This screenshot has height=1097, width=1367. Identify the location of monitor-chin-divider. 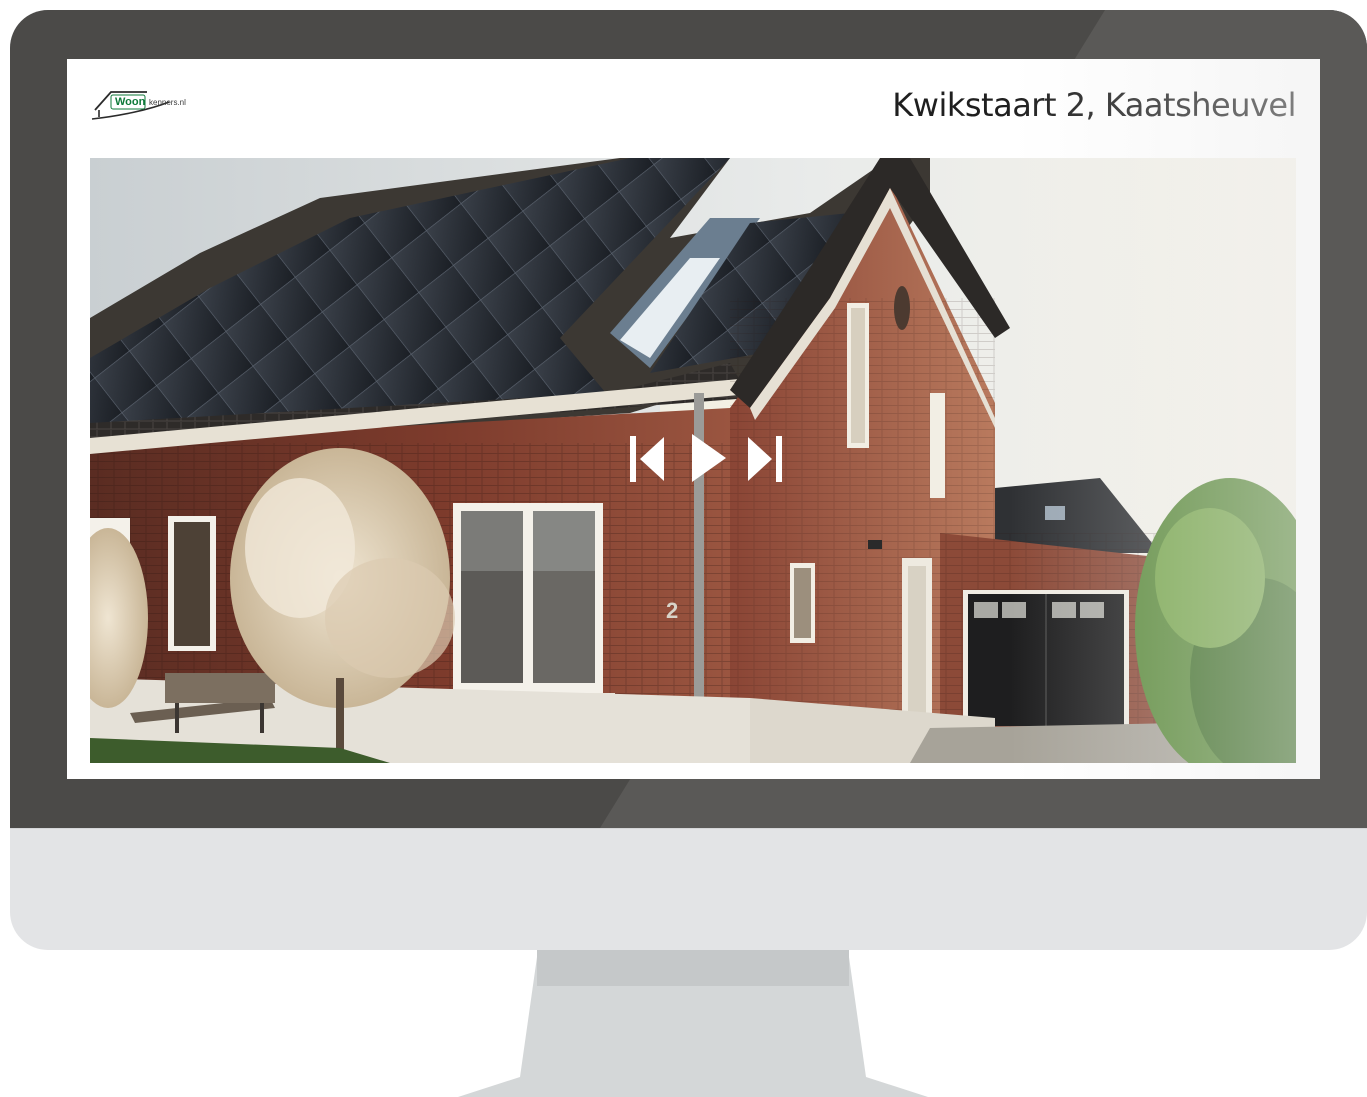
(688, 828).